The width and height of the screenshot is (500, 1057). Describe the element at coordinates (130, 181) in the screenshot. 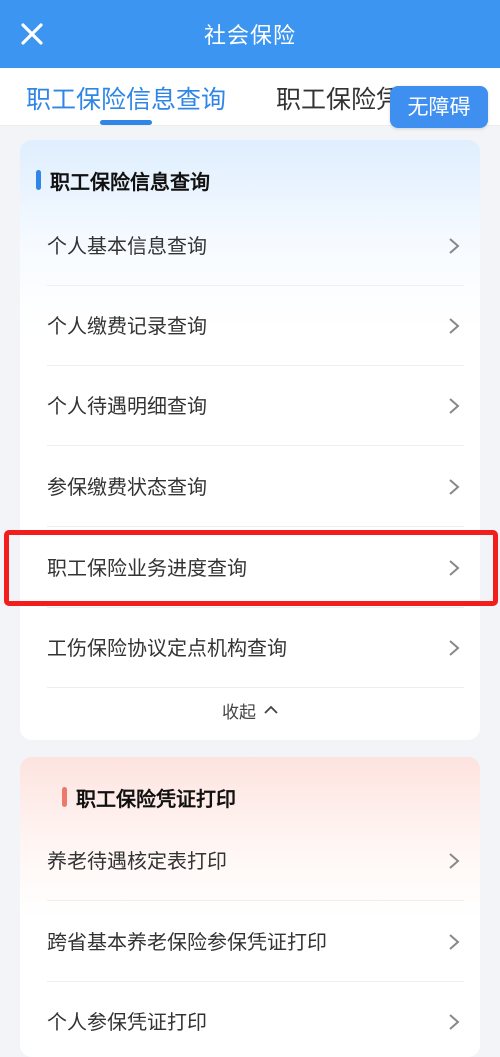

I see `section-title-text: 职工保险信息查询` at that location.